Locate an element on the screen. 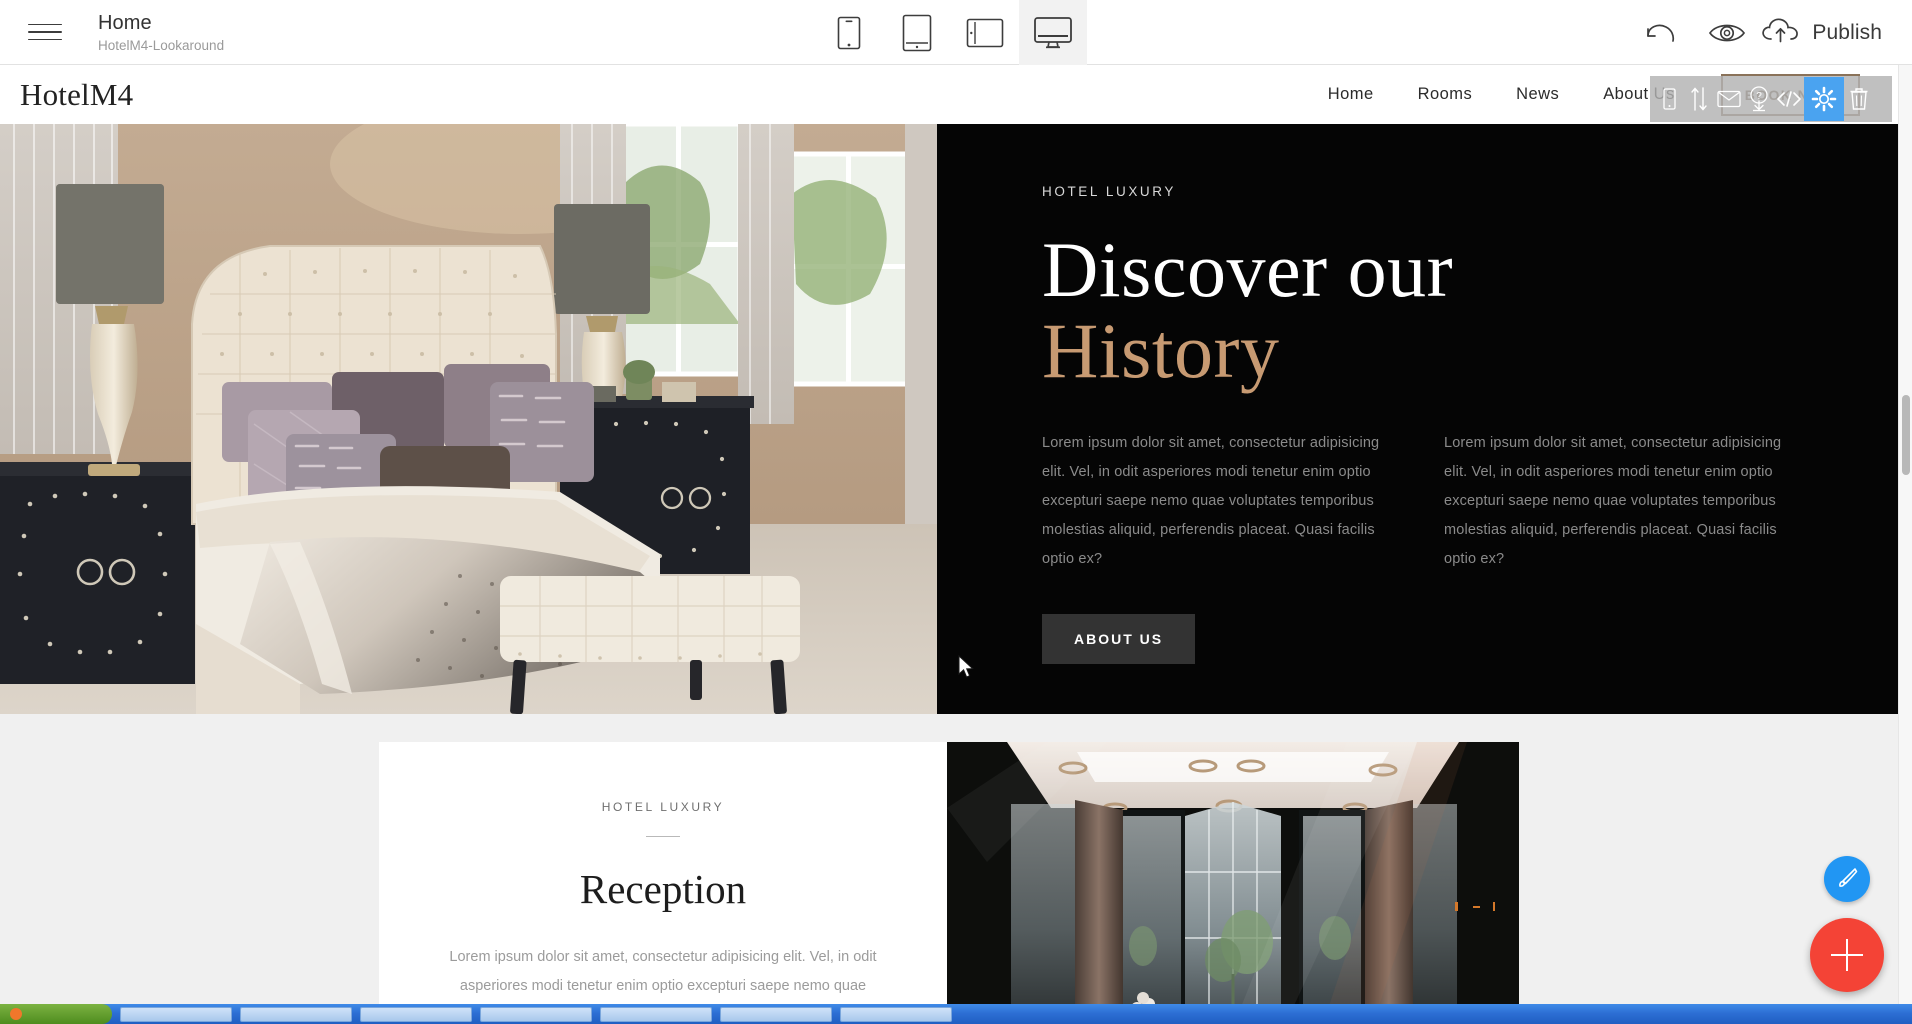 This screenshot has height=1024, width=1912. move-block-icon is located at coordinates (1699, 99).